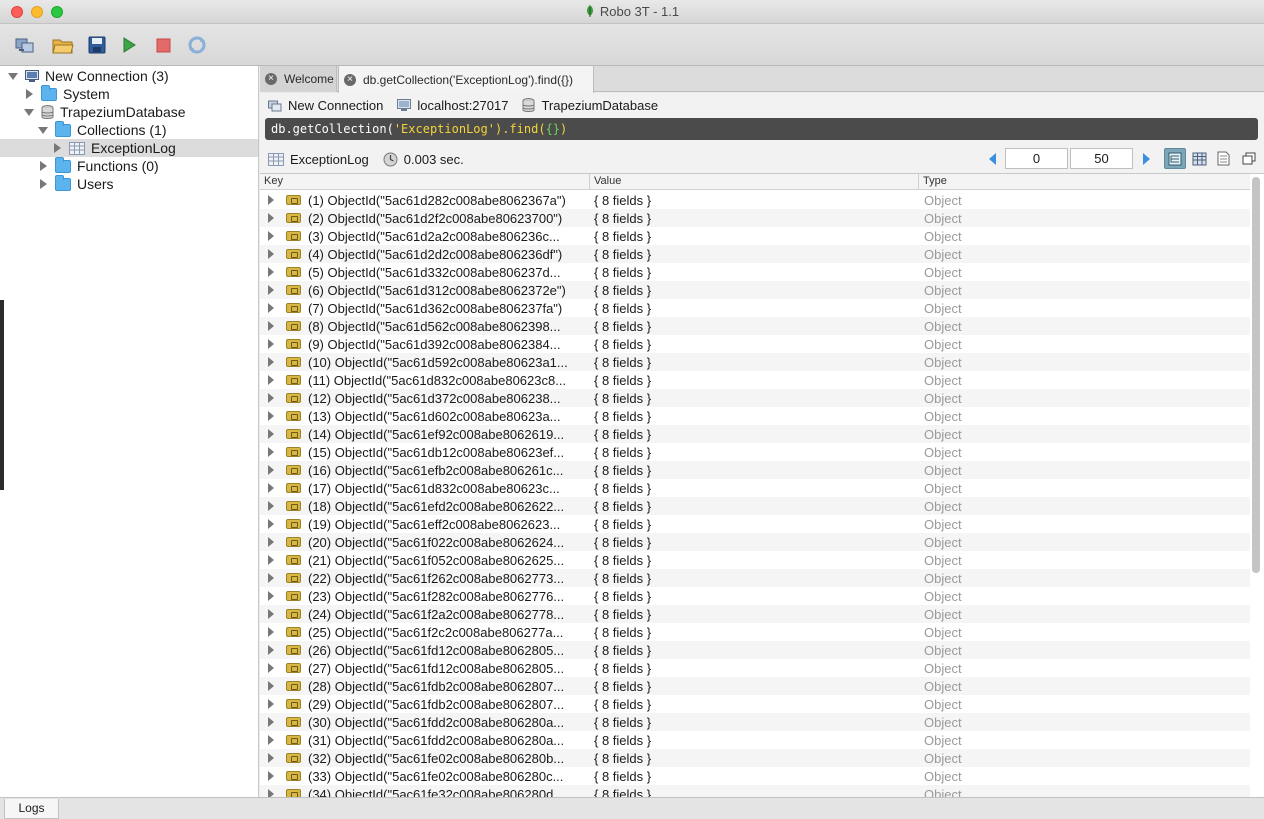 The width and height of the screenshot is (1264, 819). What do you see at coordinates (129, 45) in the screenshot?
I see `execute-button` at bounding box center [129, 45].